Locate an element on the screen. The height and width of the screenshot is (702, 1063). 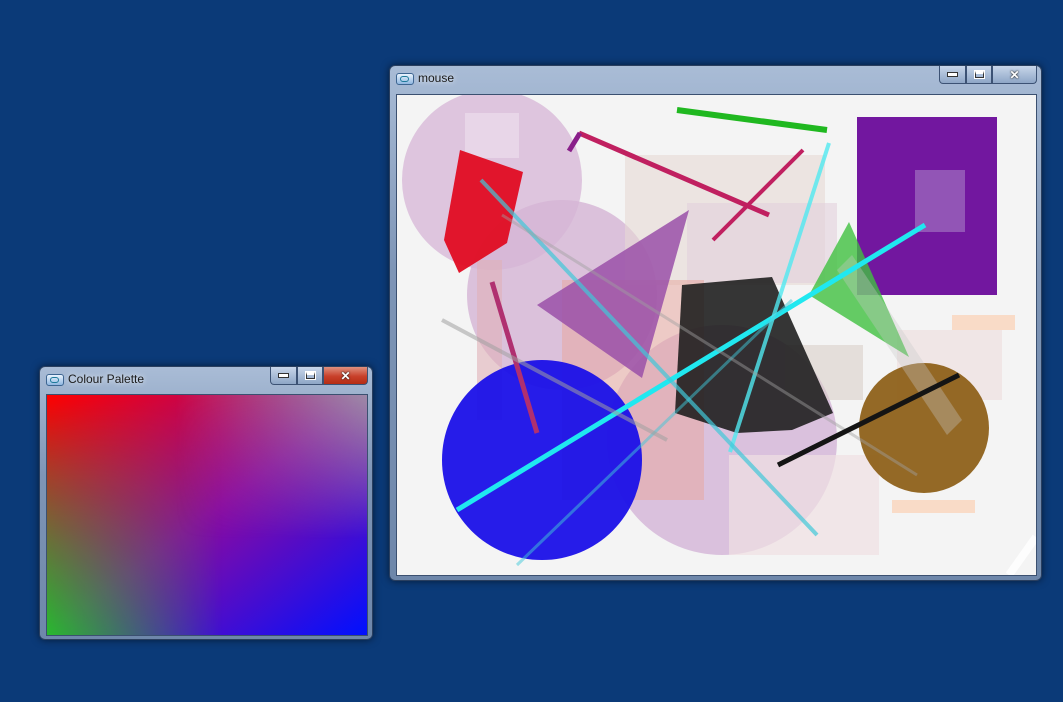
light-purple-rectangle is located at coordinates (940, 201).